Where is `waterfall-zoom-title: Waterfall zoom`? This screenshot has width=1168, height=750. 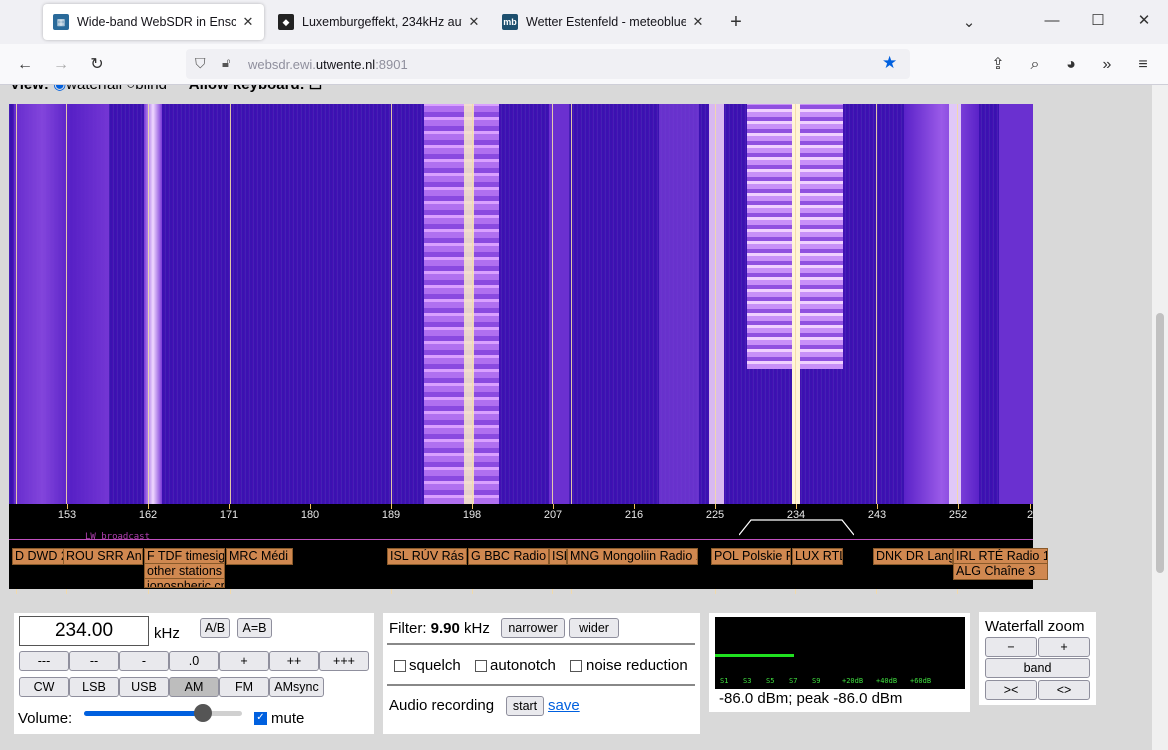 waterfall-zoom-title: Waterfall zoom is located at coordinates (1035, 626).